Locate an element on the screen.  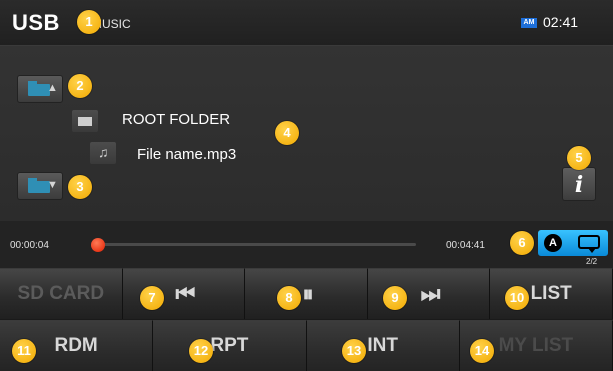
repeat-button: RPT is located at coordinates (230, 345).